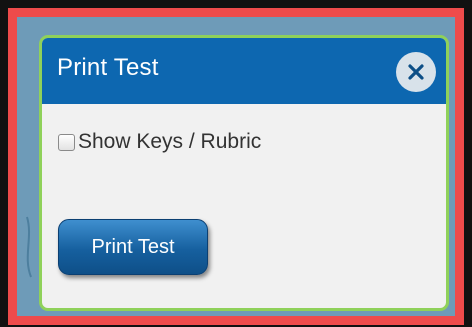 The image size is (472, 327). I want to click on show-keys-option: Show Keys / Rubric, so click(159, 142).